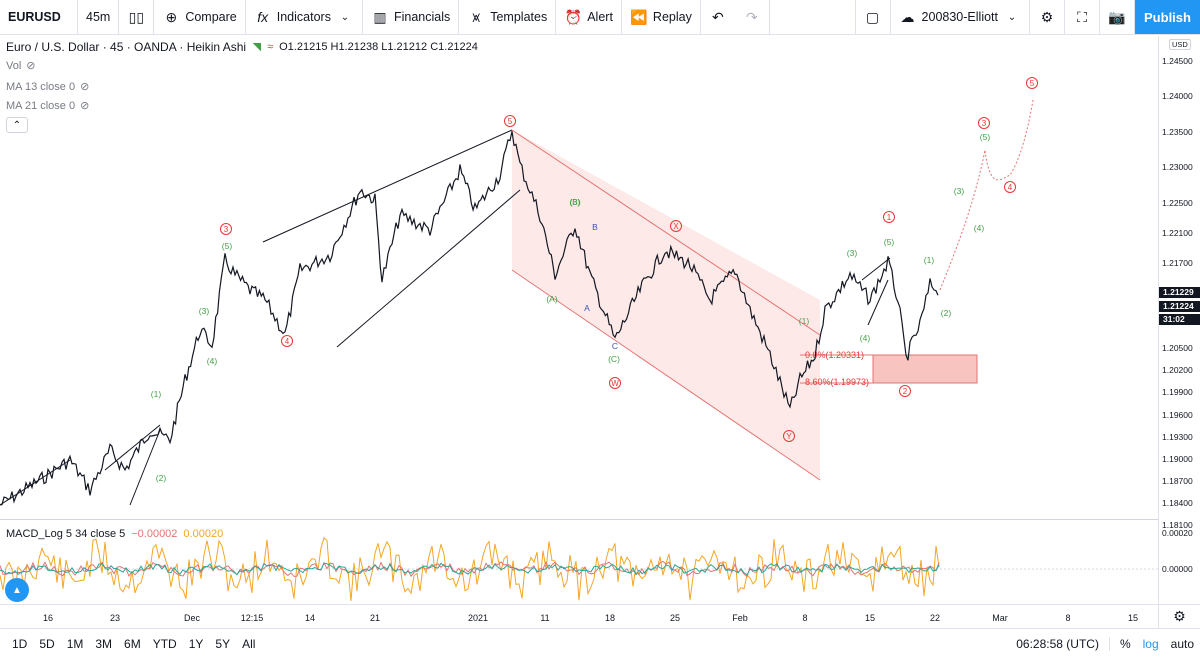 The width and height of the screenshot is (1200, 659). I want to click on auto-toggle: auto, so click(1182, 644).